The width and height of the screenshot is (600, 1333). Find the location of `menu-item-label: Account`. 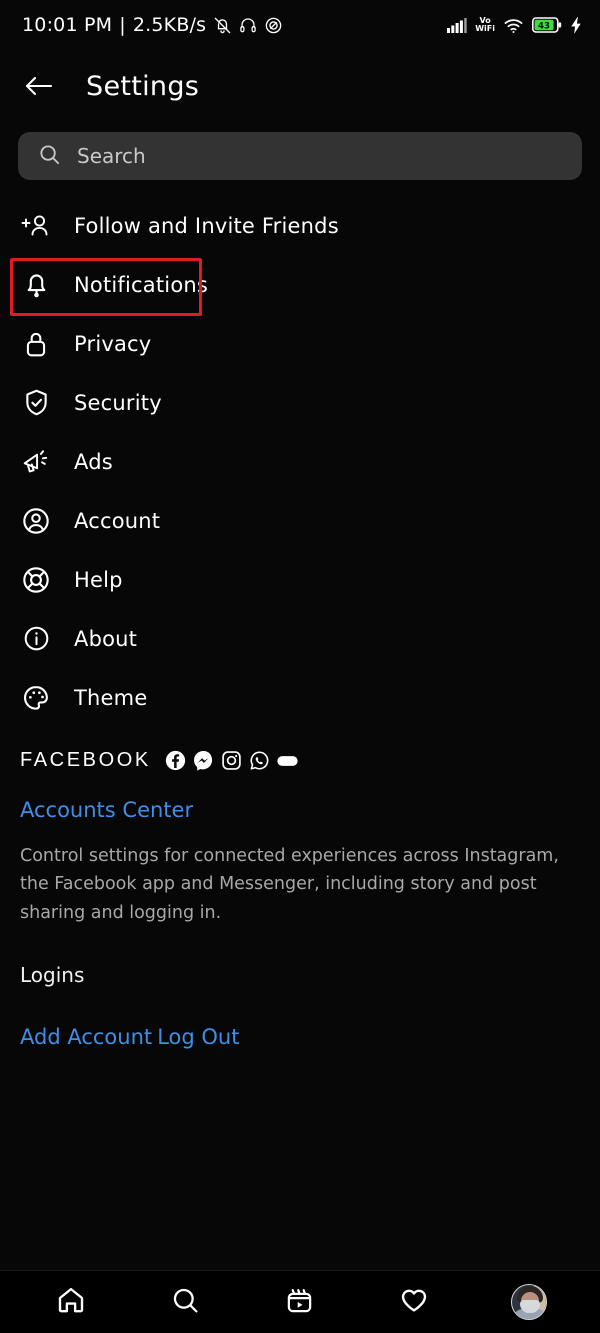

menu-item-label: Account is located at coordinates (117, 520).